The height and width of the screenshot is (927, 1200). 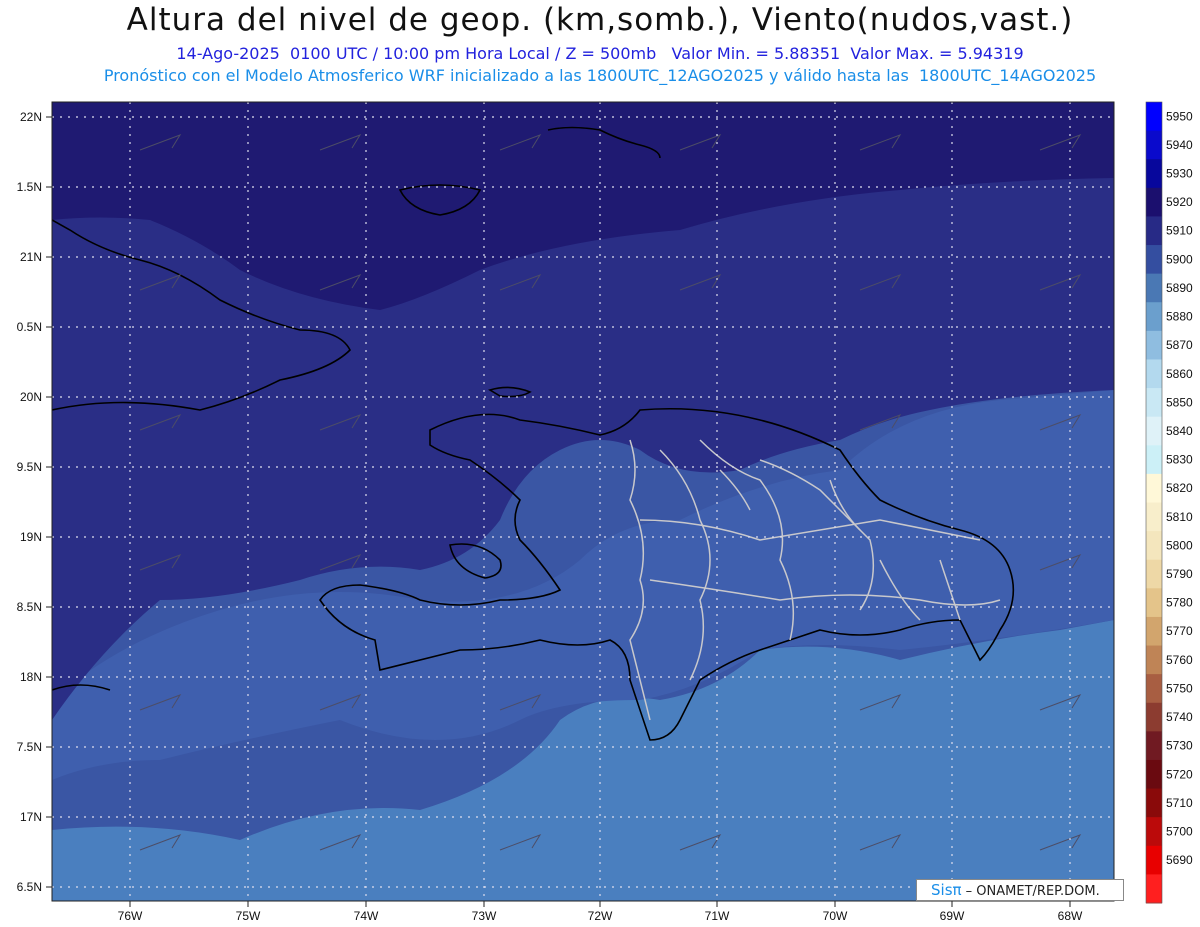 What do you see at coordinates (1179, 231) in the screenshot?
I see `colorbar-label: 5910` at bounding box center [1179, 231].